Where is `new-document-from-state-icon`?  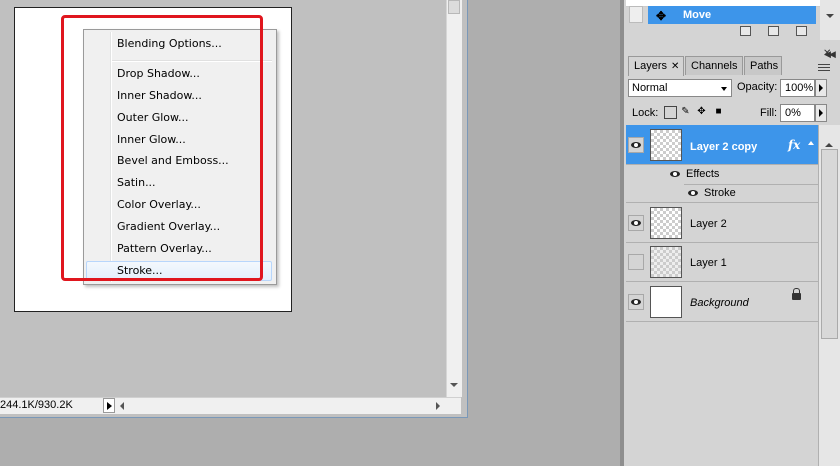 new-document-from-state-icon is located at coordinates (745, 31).